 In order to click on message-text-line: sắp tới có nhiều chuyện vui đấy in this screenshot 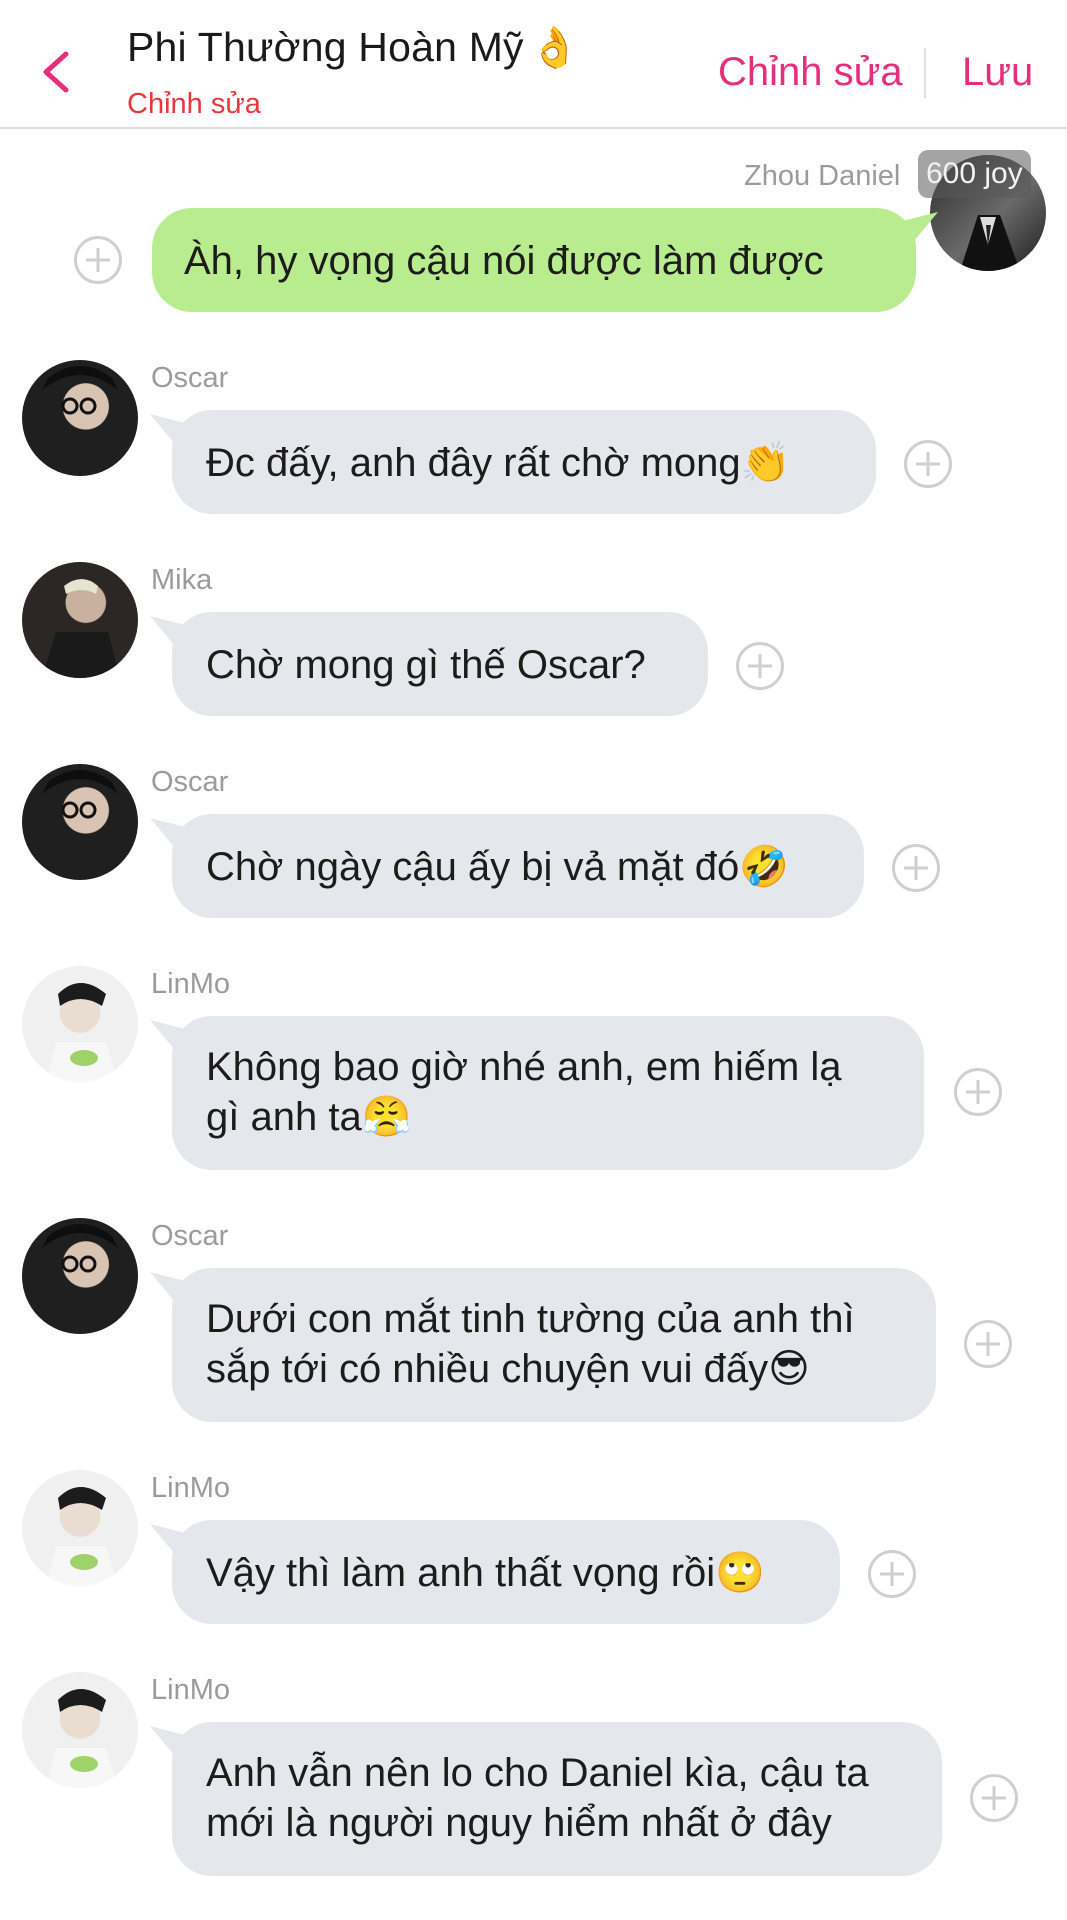, I will do `click(487, 1369)`.